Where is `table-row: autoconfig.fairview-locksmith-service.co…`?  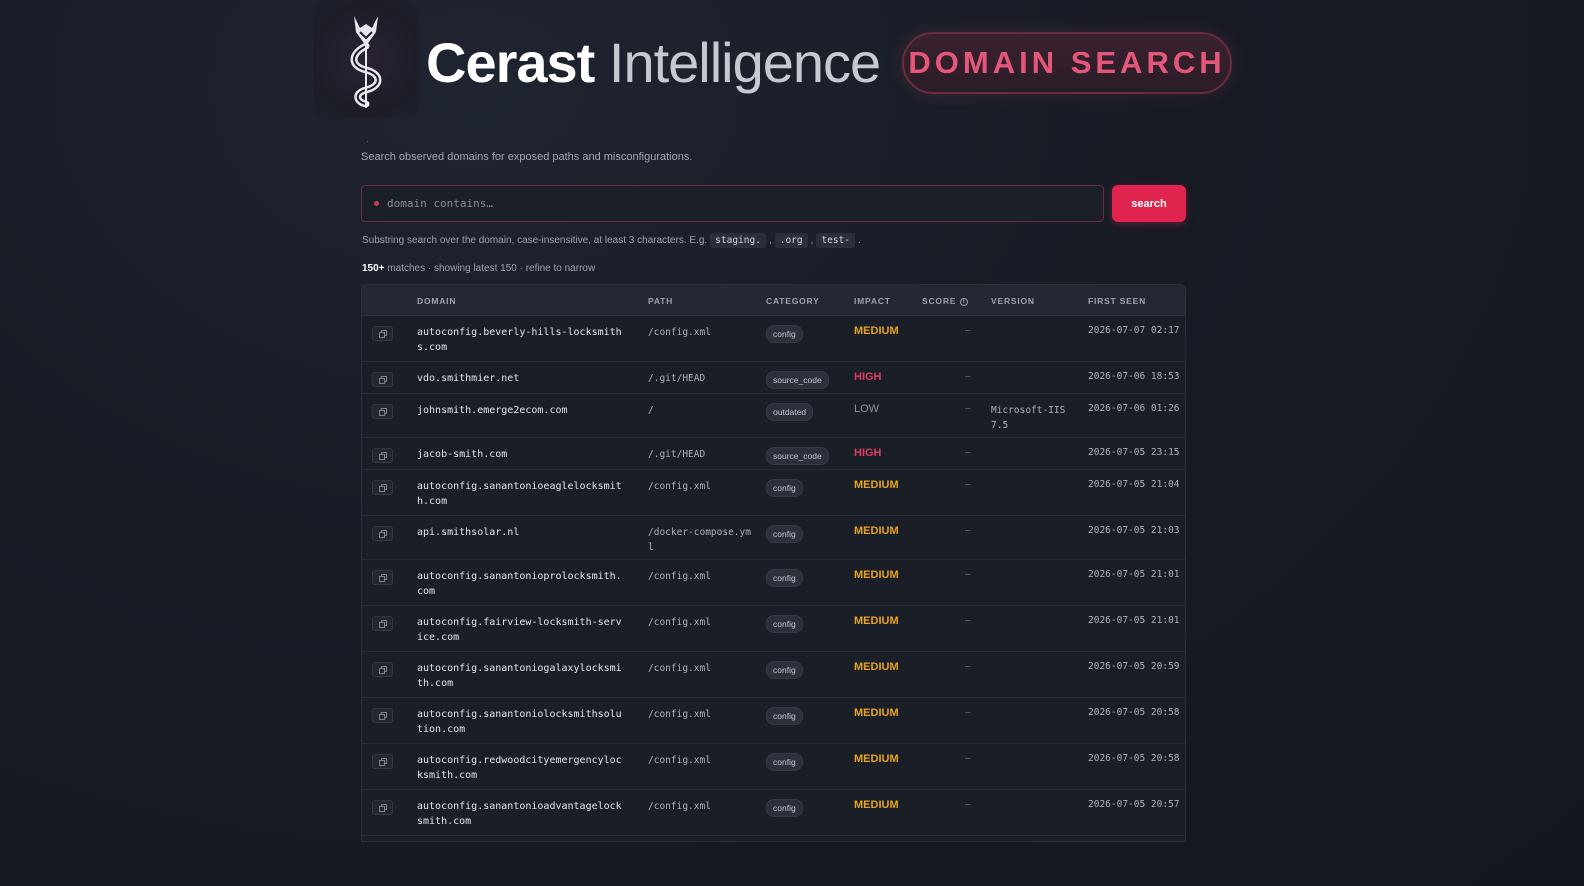
table-row: autoconfig.fairview-locksmith-service.co… is located at coordinates (773, 629).